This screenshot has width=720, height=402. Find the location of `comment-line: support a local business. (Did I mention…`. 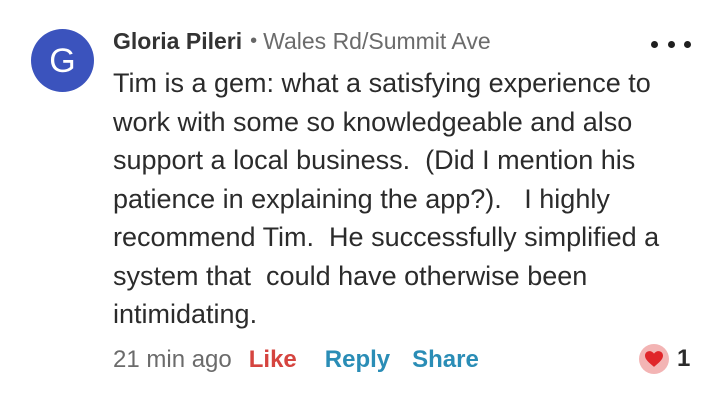

comment-line: support a local business. (Did I mention… is located at coordinates (374, 160).